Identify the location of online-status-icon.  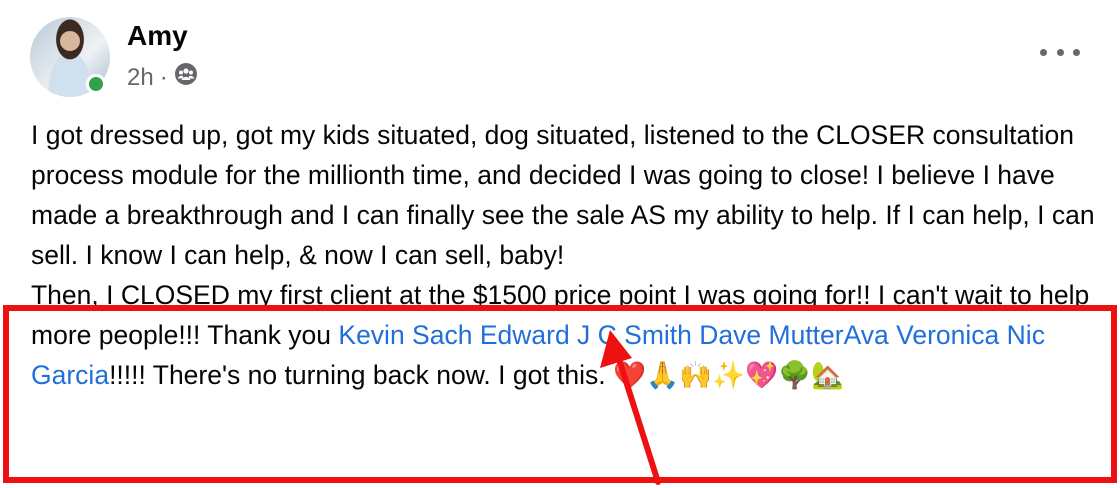
(96, 84).